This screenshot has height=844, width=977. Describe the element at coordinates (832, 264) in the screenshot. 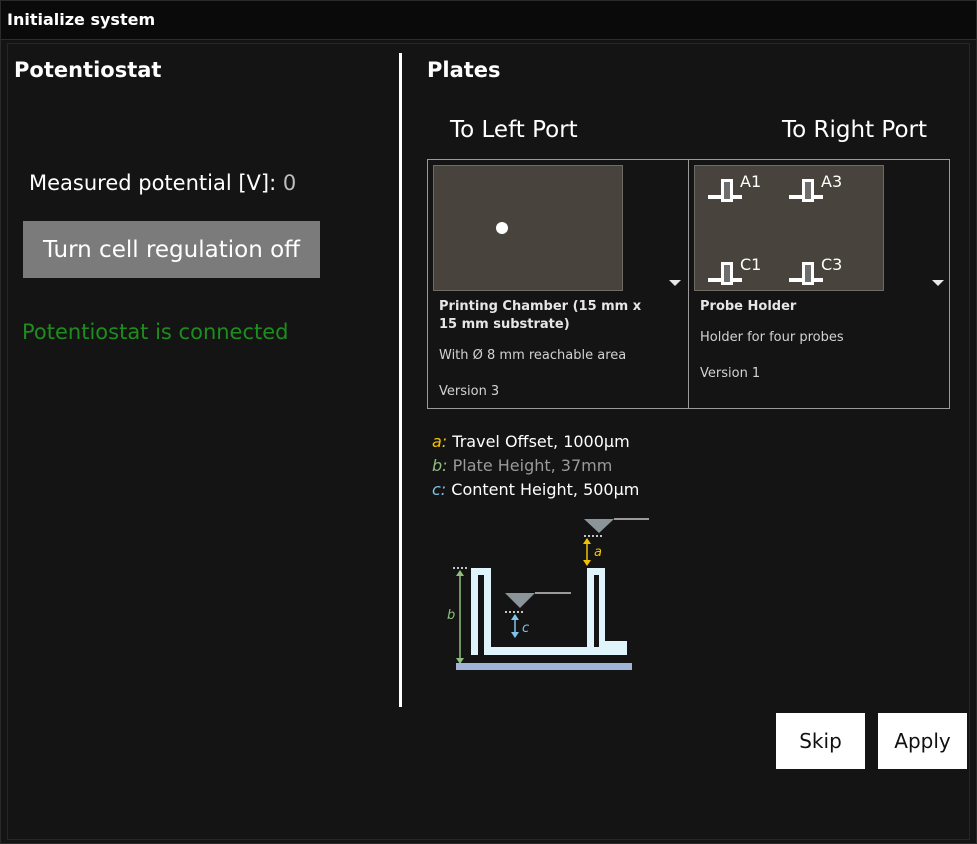

I see `probe-label: C3` at that location.